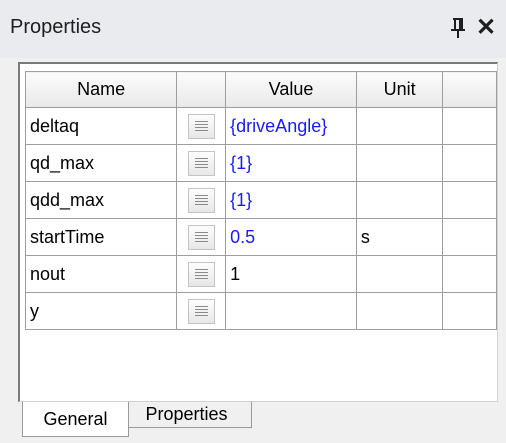 This screenshot has width=506, height=443. I want to click on tab-strip: Properties General, so click(258, 422).